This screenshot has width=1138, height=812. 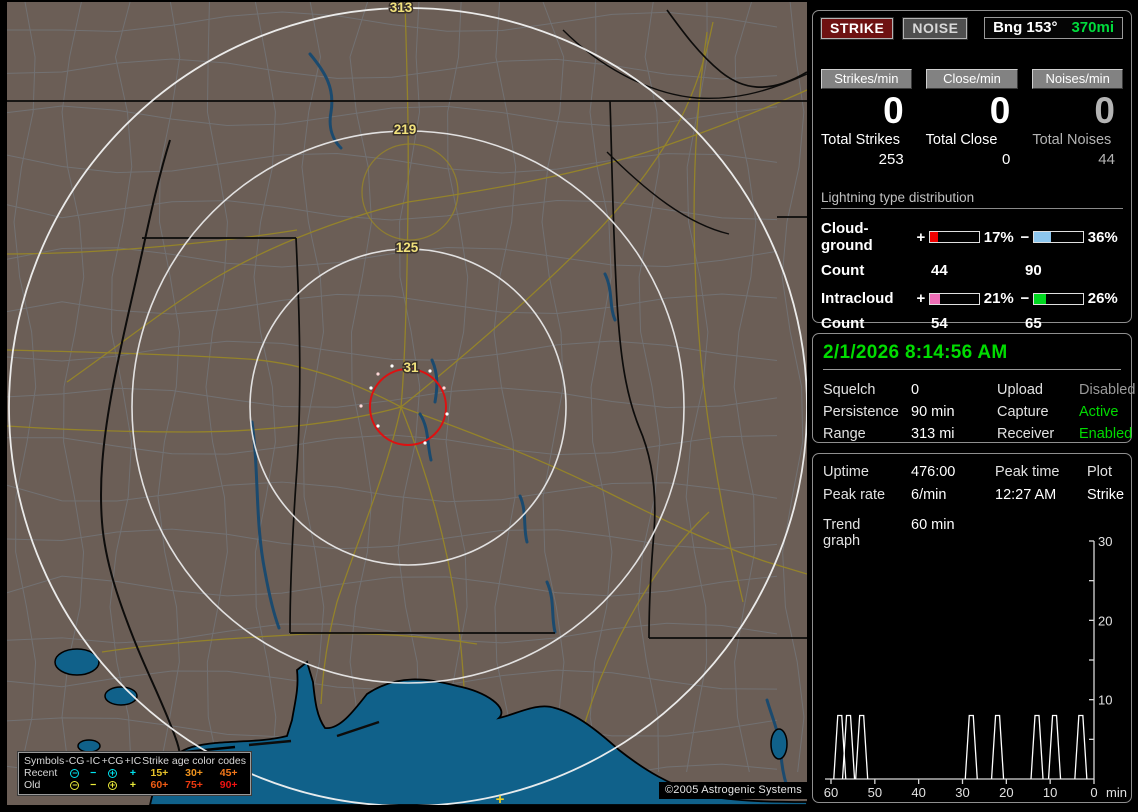 What do you see at coordinates (954, 237) in the screenshot?
I see `cg-positive-bar` at bounding box center [954, 237].